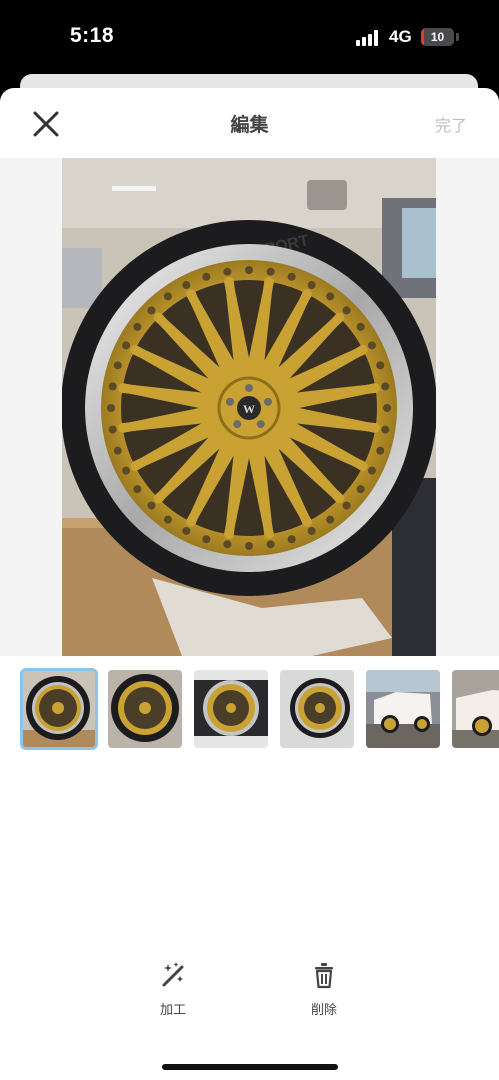 The width and height of the screenshot is (499, 1080). Describe the element at coordinates (457, 37) in the screenshot. I see `battery-cap` at that location.